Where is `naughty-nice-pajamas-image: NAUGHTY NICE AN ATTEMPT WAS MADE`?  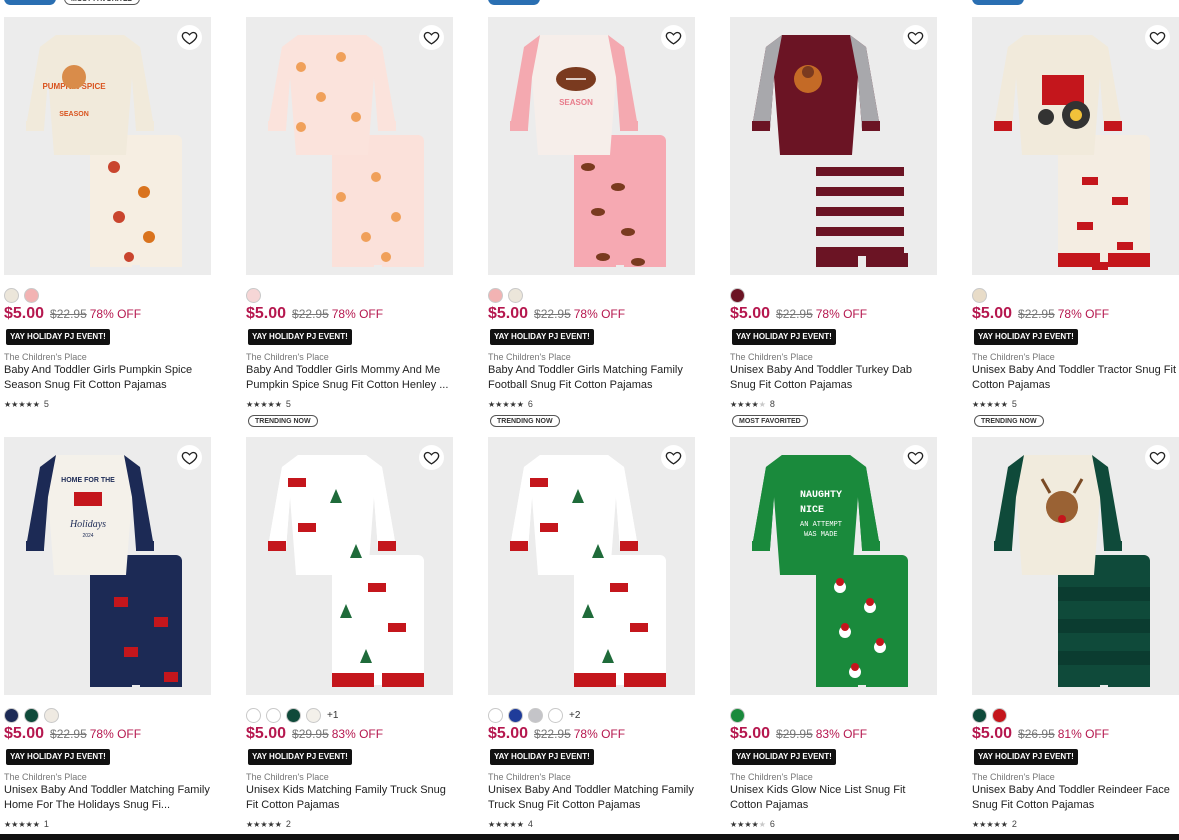
naughty-nice-pajamas-image: NAUGHTY NICE AN ATTEMPT WAS MADE is located at coordinates (833, 566).